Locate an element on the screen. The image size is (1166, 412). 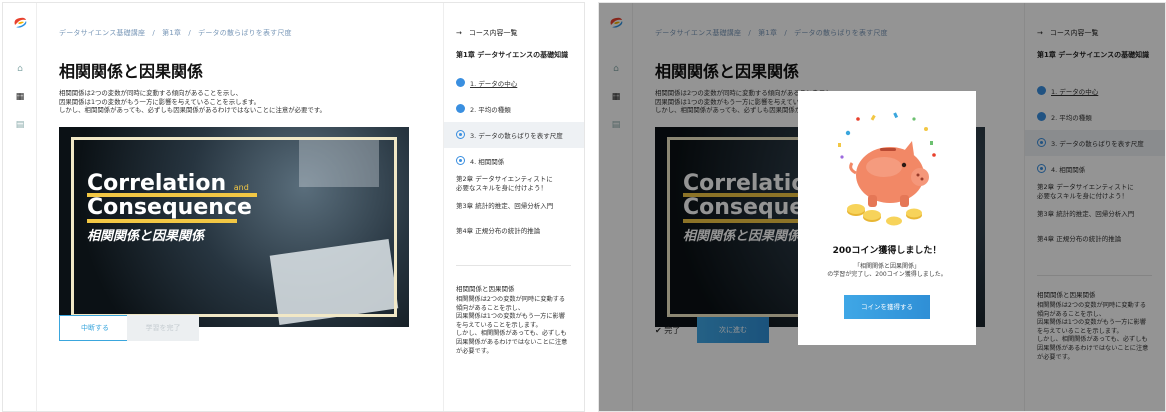
lesson-item: 4. 相関関係 is located at coordinates (514, 161).